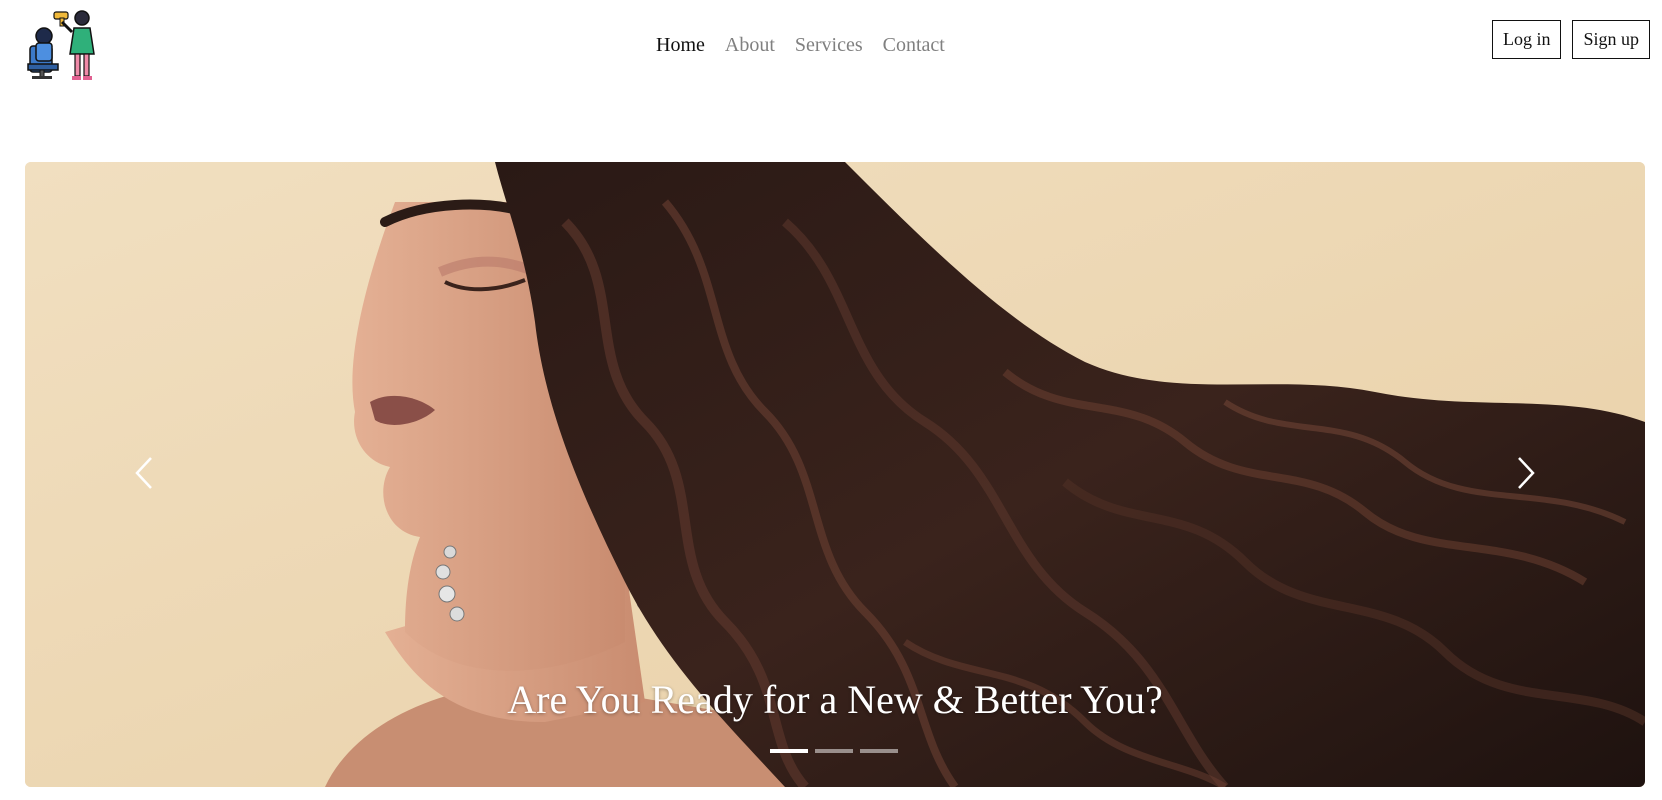 The height and width of the screenshot is (800, 1662). I want to click on main-nav: Home About Services Contact, so click(810, 45).